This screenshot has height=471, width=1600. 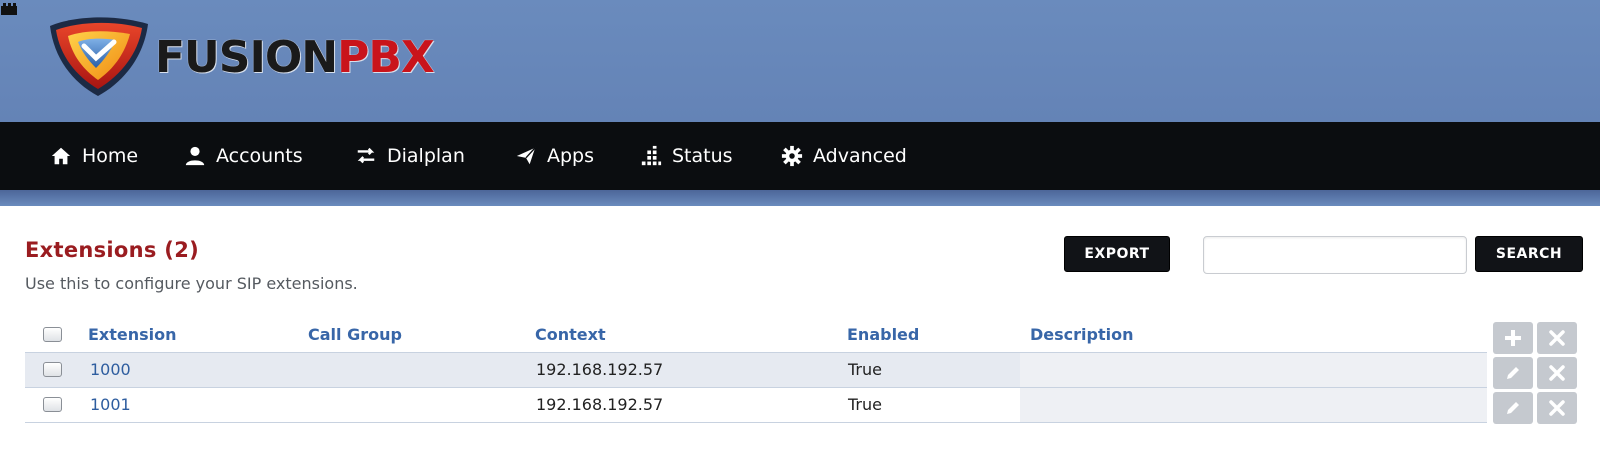 I want to click on nav-item-home: Home, so click(x=94, y=156).